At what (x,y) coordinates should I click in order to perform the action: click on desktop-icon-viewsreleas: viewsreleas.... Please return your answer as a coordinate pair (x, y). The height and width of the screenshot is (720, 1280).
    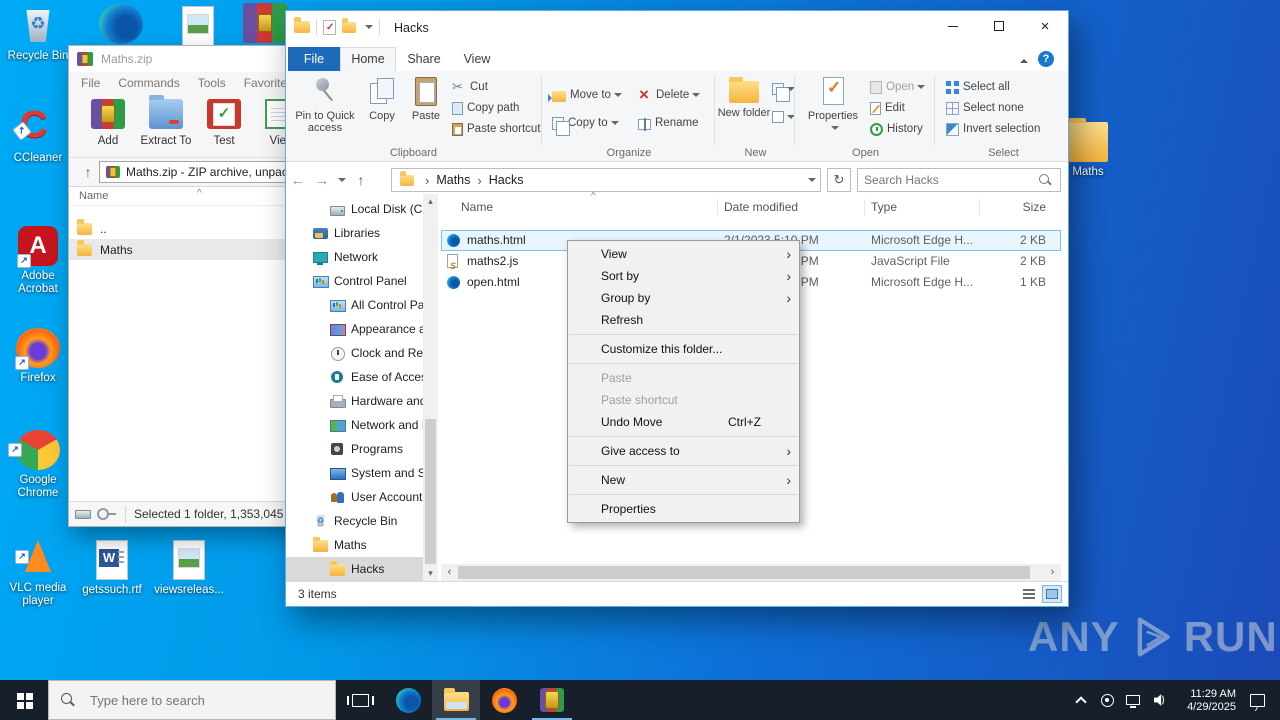
    Looking at the image, I should click on (189, 568).